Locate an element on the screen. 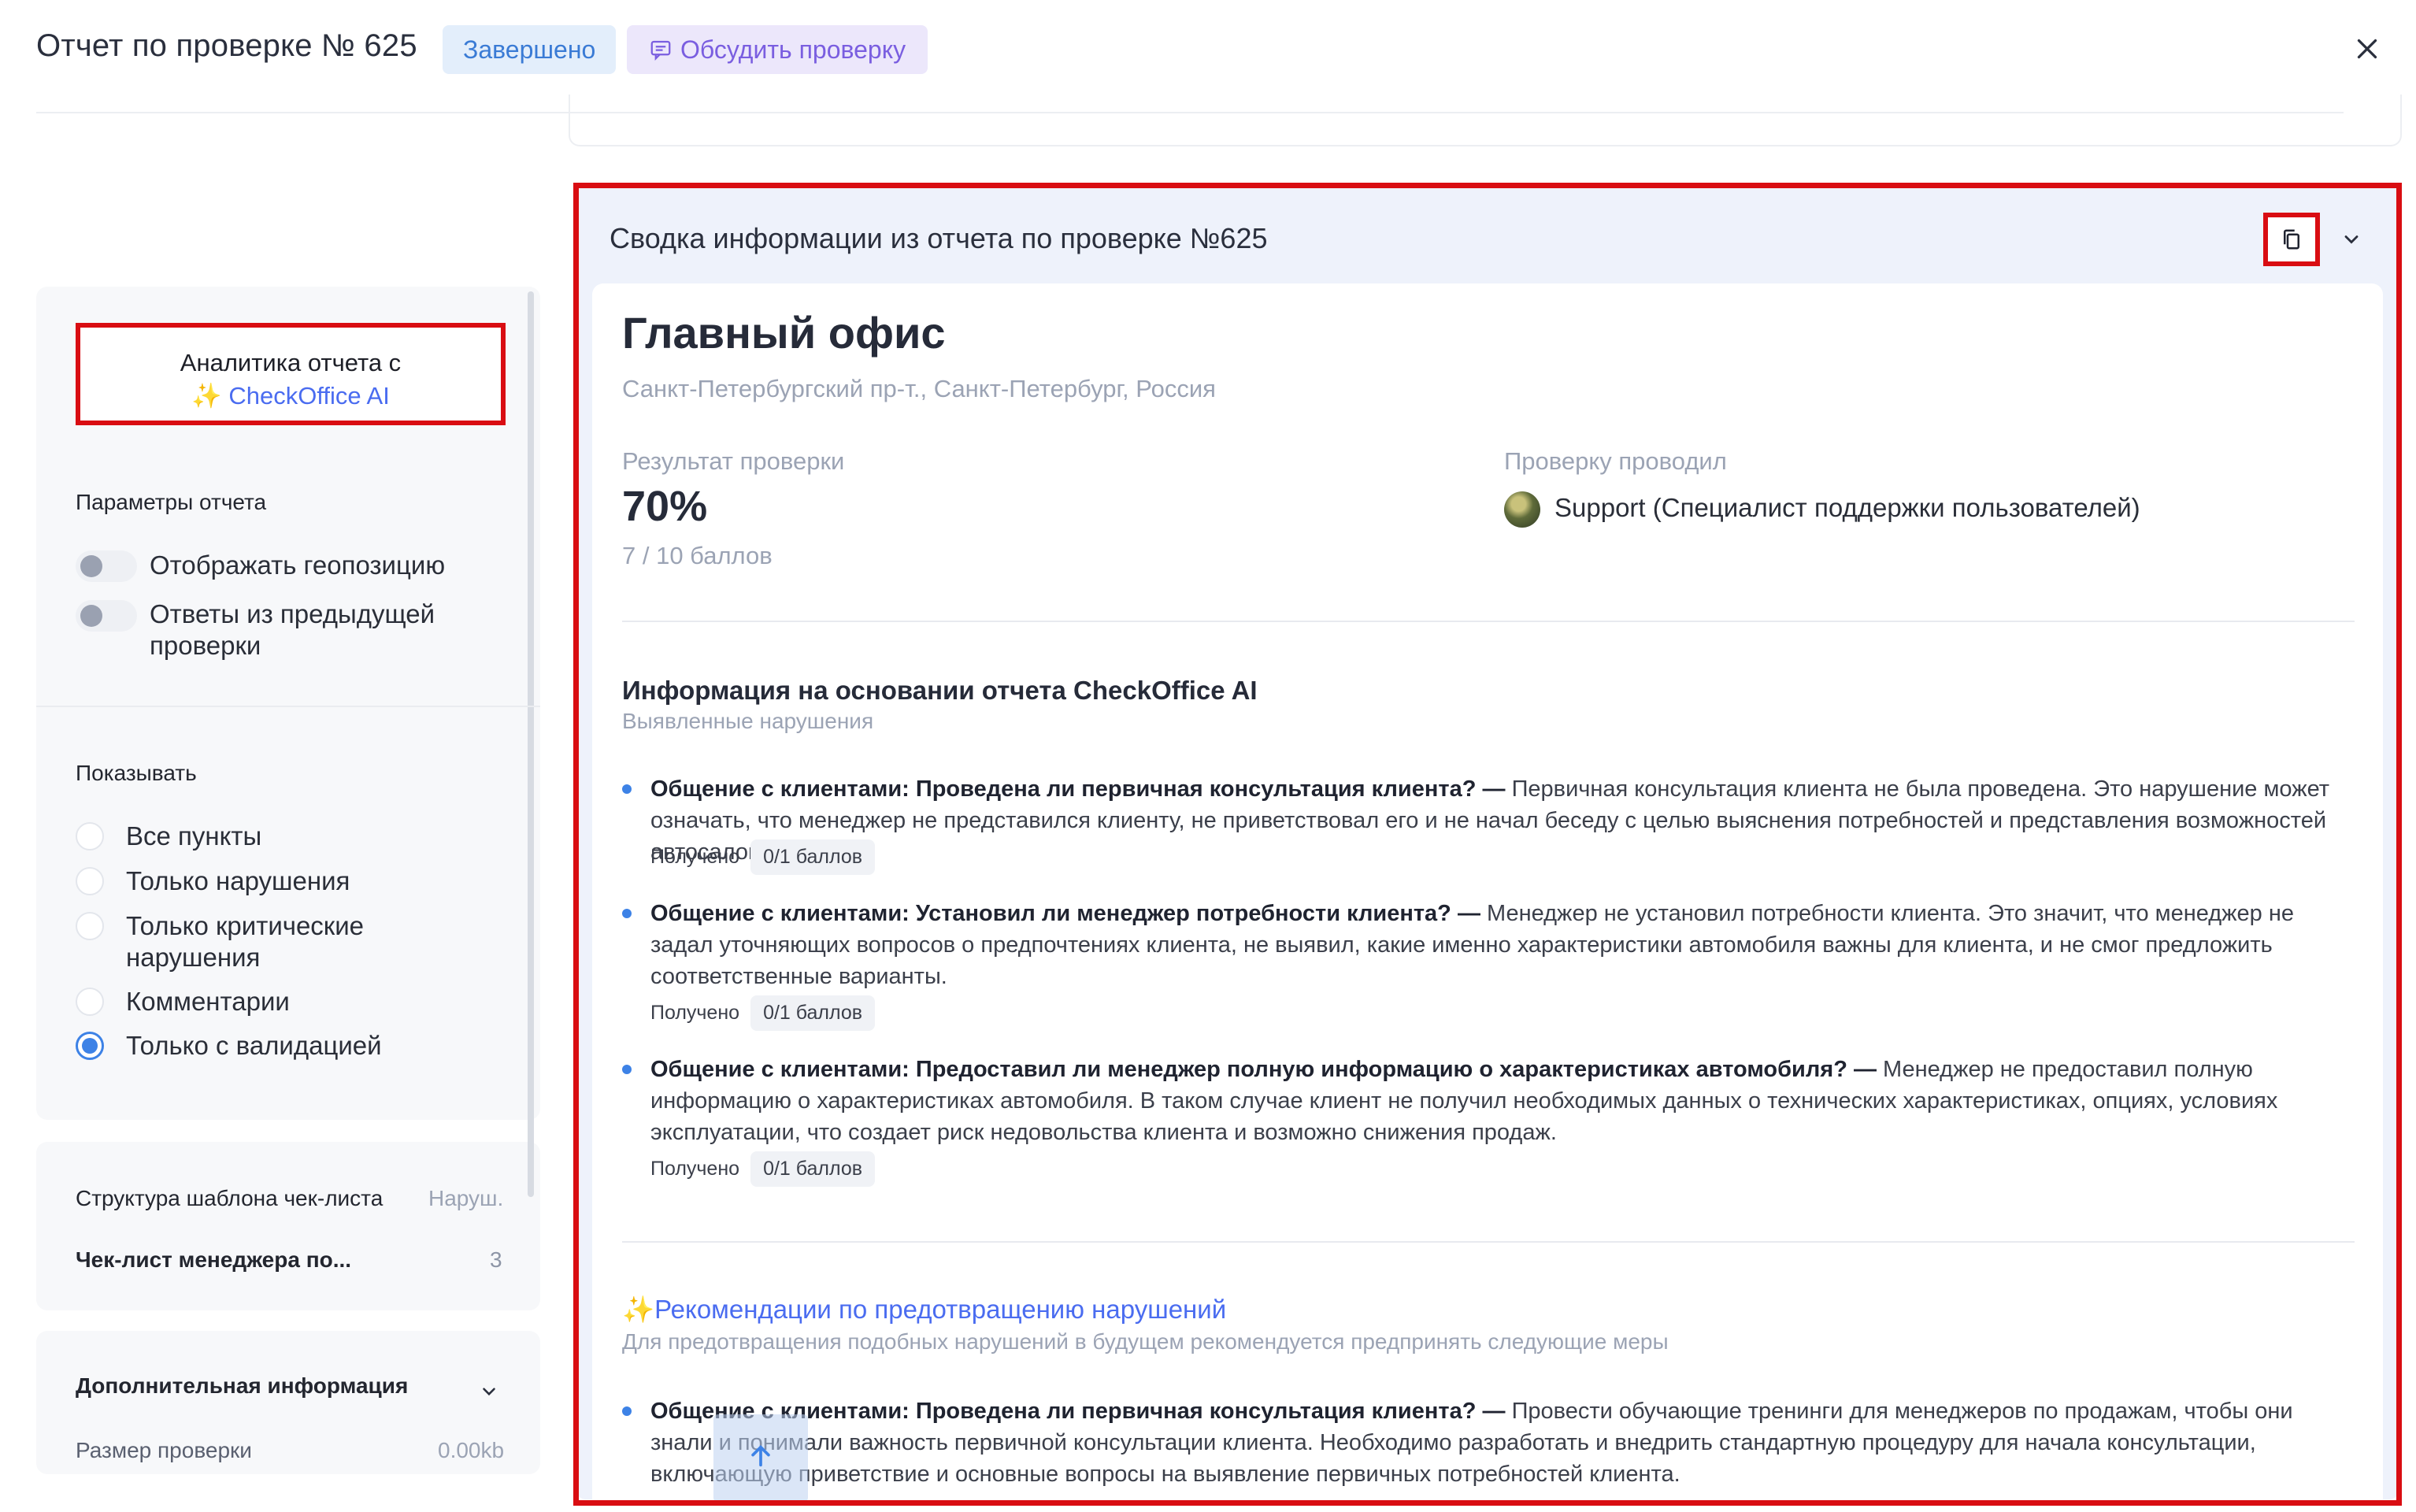 This screenshot has width=2416, height=1512. ai-analytics-button: Аналитика отчета с ✨ CheckOffice AI is located at coordinates (291, 374).